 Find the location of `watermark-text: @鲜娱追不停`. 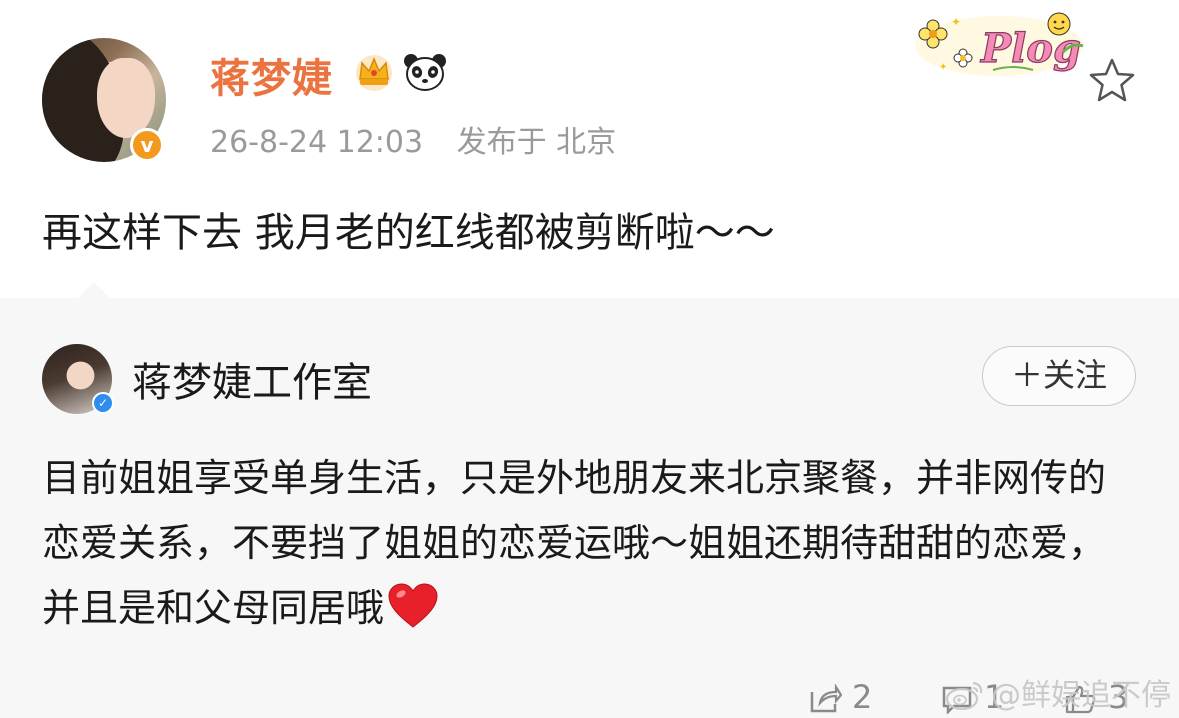

watermark-text: @鲜娱追不停 is located at coordinates (1081, 695).